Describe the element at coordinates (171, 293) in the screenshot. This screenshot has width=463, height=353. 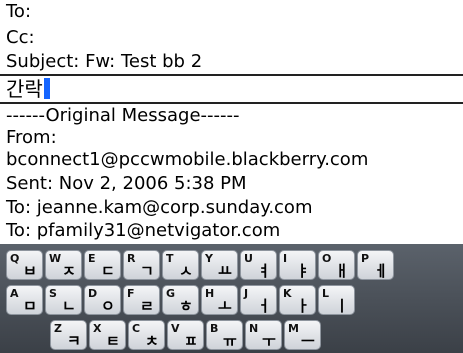
I see `key-latin-label: G` at that location.